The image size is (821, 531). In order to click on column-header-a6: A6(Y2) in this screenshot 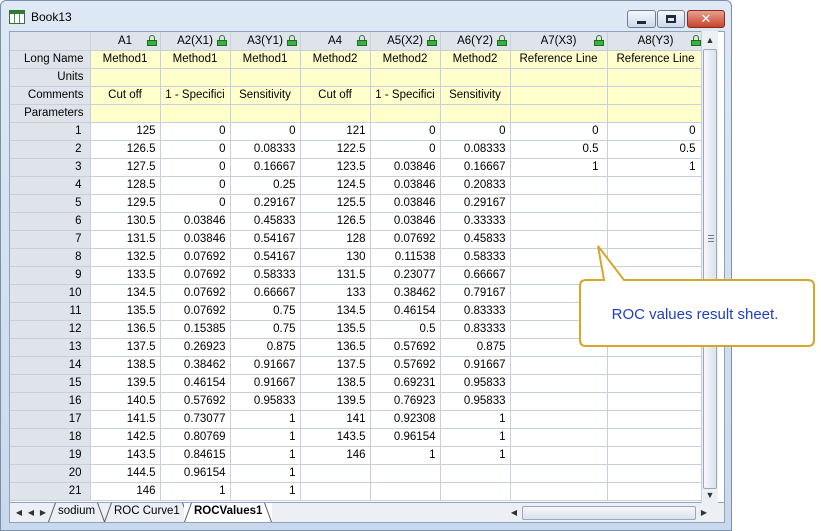, I will do `click(475, 41)`.